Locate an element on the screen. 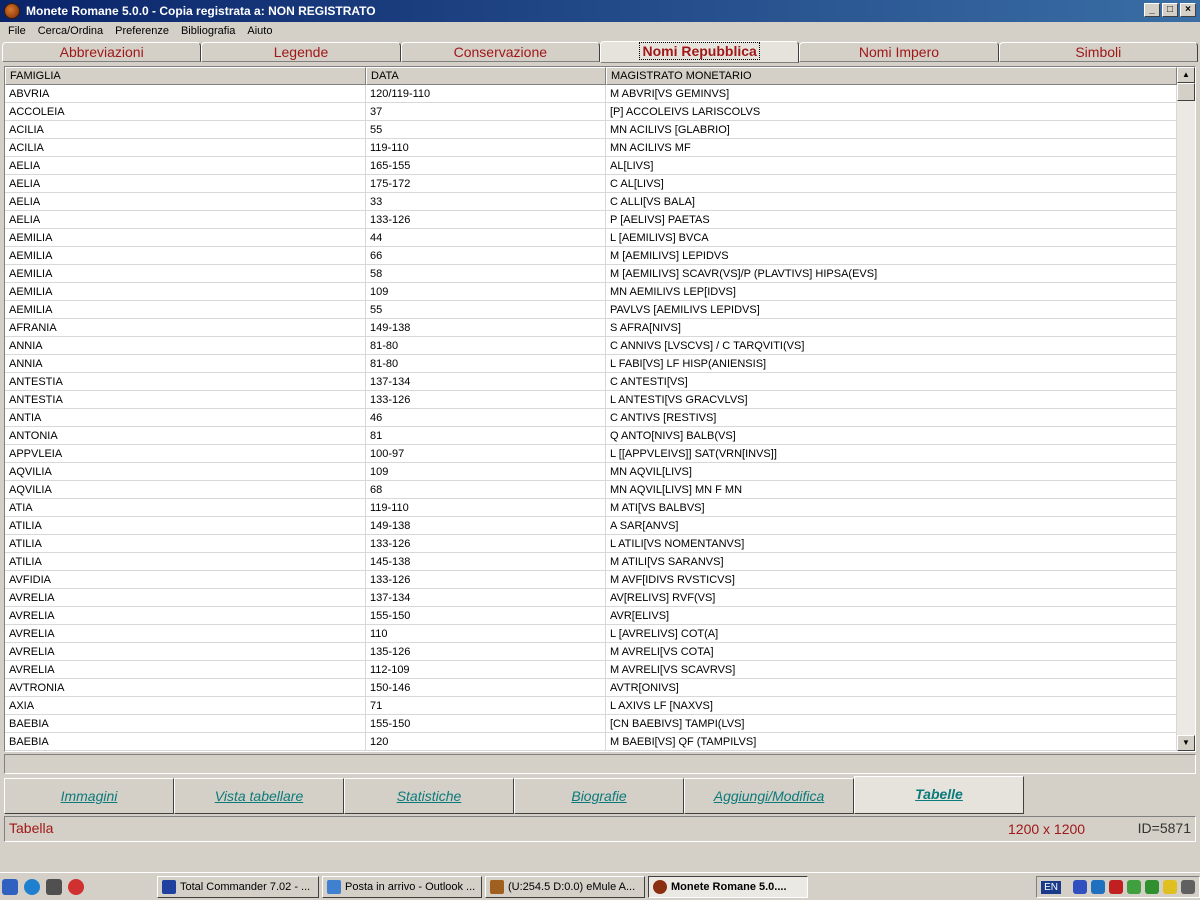 This screenshot has height=900, width=1200. table-row: ANTESTIA 137-134 C ANTESTI[VS] is located at coordinates (591, 382).